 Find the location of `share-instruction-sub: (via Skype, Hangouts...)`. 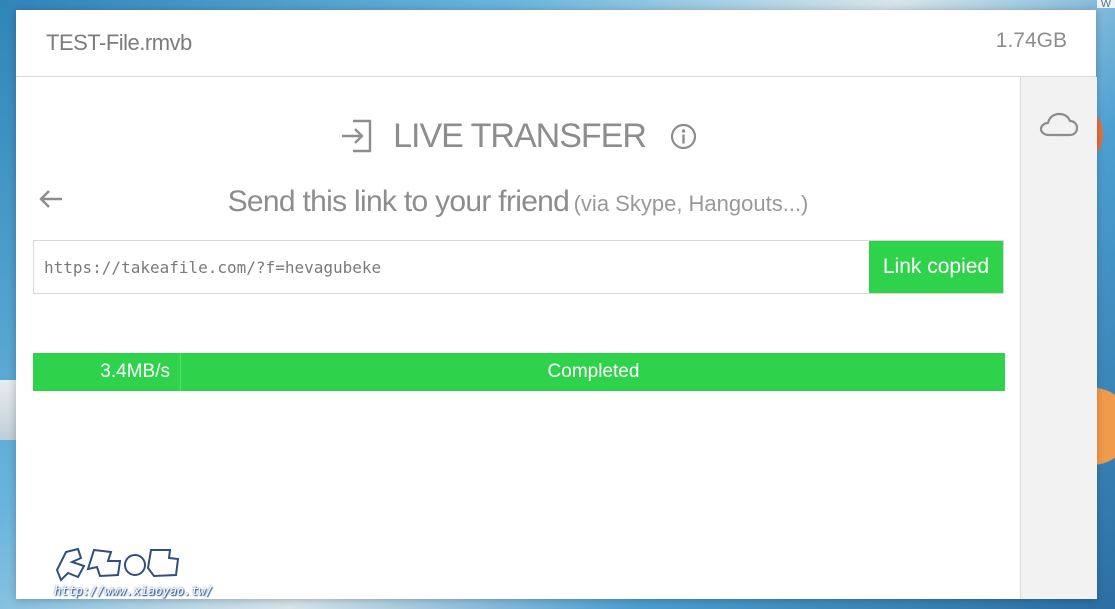

share-instruction-sub: (via Skype, Hangouts...) is located at coordinates (691, 203).